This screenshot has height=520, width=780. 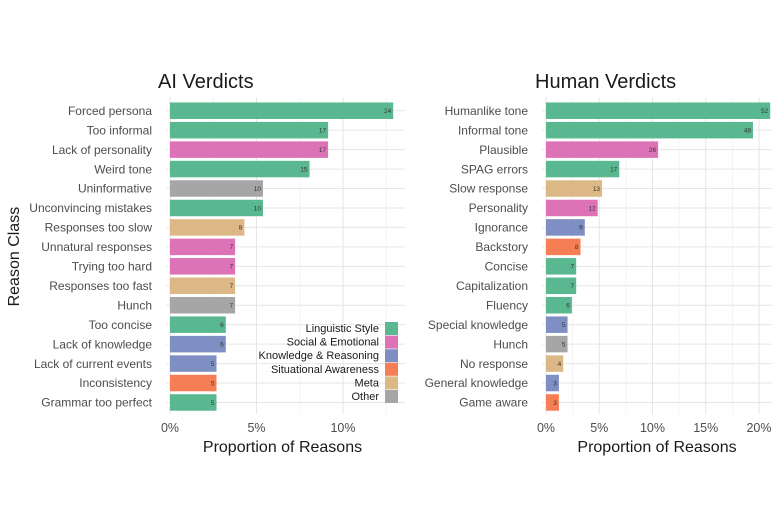 What do you see at coordinates (705, 428) in the screenshot?
I see `human-x-tick-label: 15%` at bounding box center [705, 428].